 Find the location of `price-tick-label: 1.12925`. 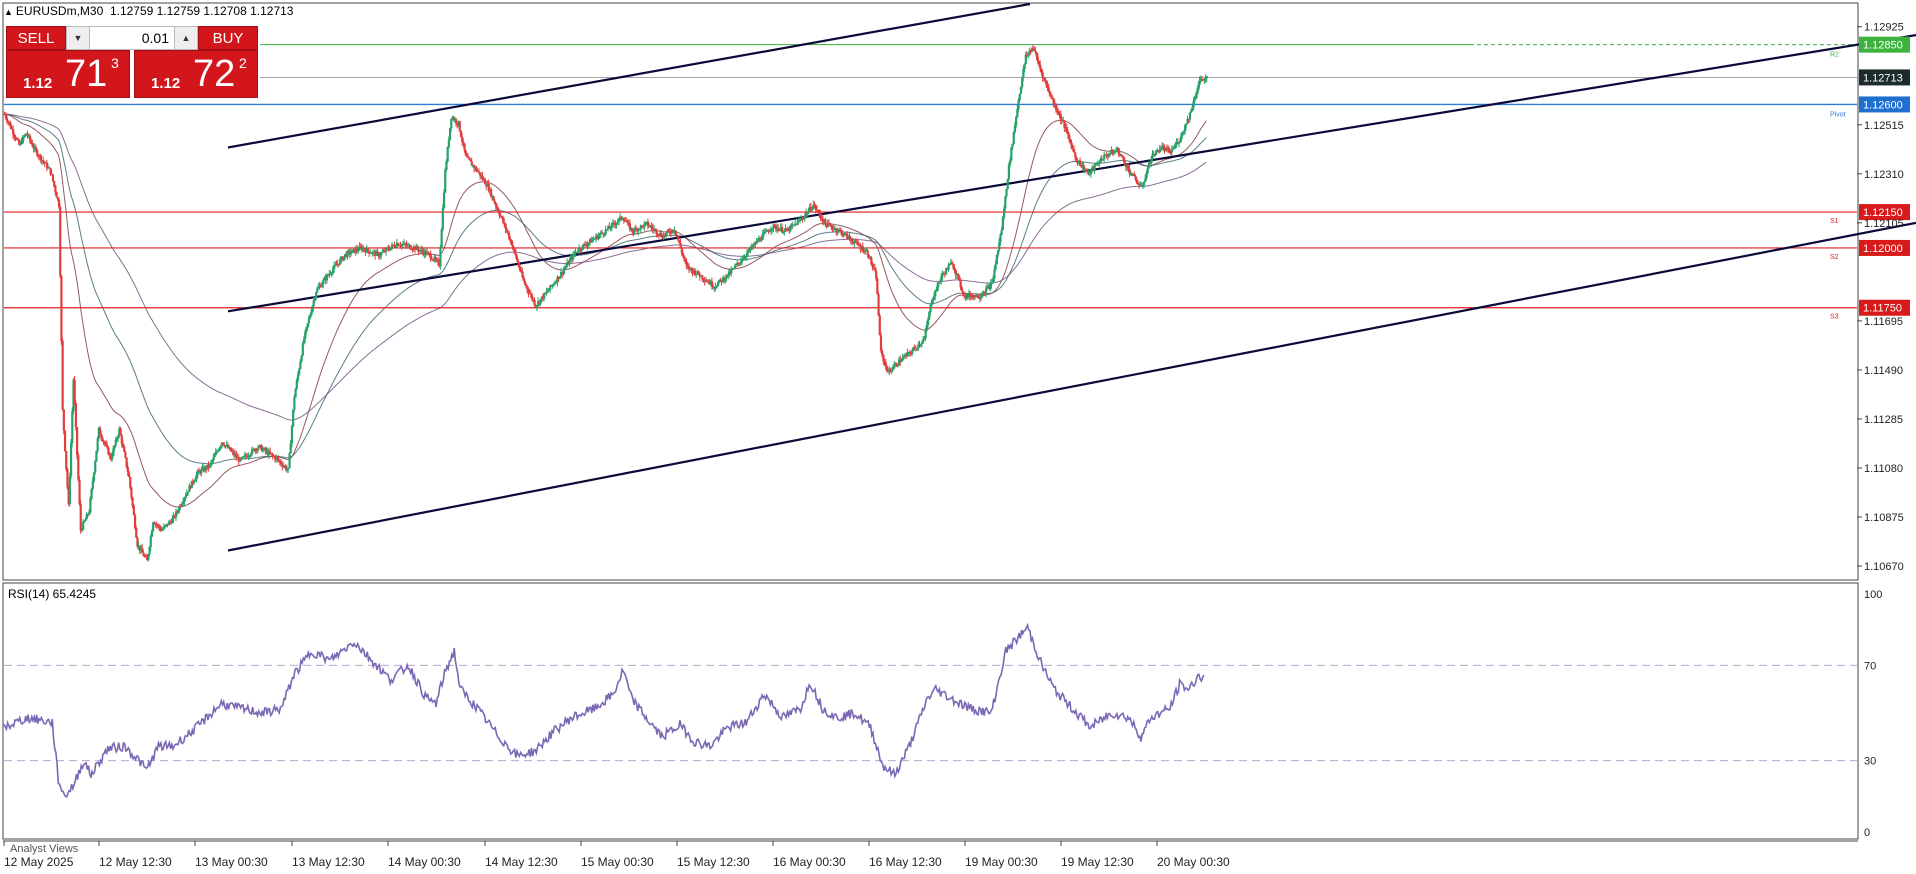

price-tick-label: 1.12925 is located at coordinates (1884, 28).